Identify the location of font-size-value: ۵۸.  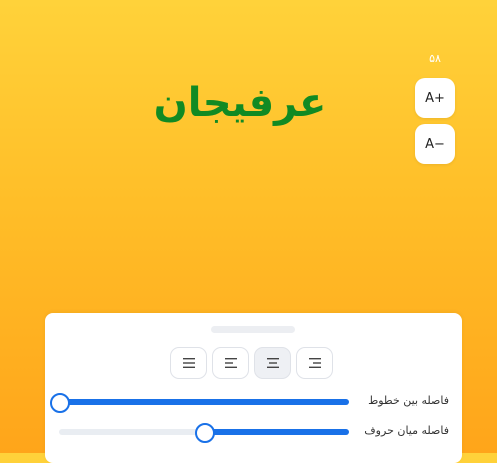
(435, 58).